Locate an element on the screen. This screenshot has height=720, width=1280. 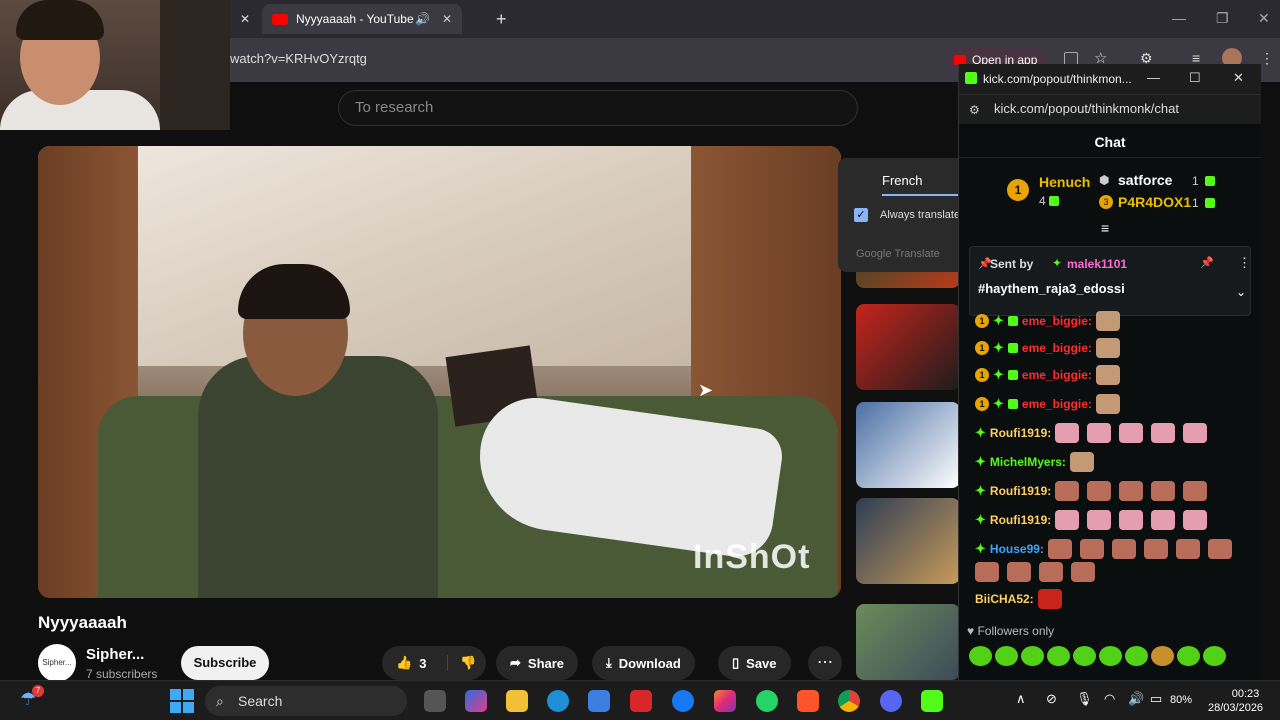
chat-message: ✦ Roufi1919: is located at coordinates (1093, 433).